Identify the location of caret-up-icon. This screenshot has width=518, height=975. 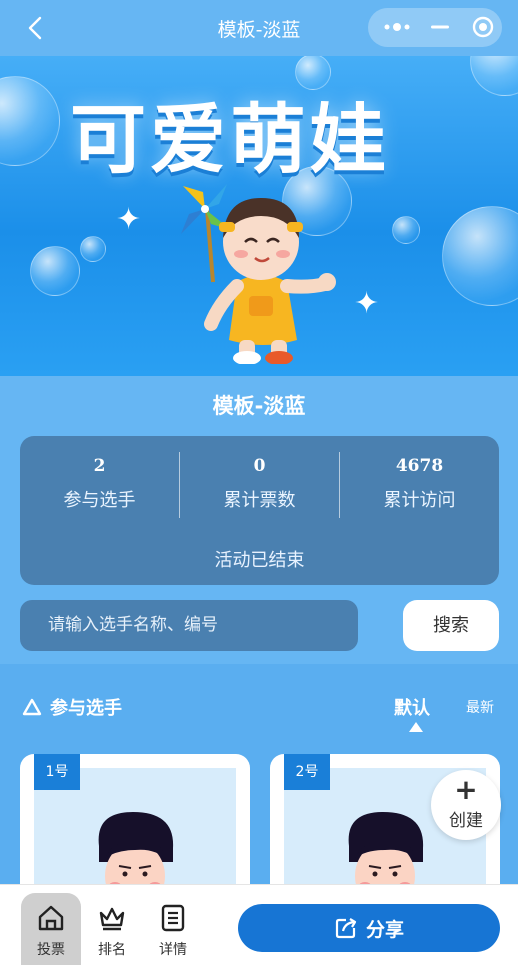
(416, 727).